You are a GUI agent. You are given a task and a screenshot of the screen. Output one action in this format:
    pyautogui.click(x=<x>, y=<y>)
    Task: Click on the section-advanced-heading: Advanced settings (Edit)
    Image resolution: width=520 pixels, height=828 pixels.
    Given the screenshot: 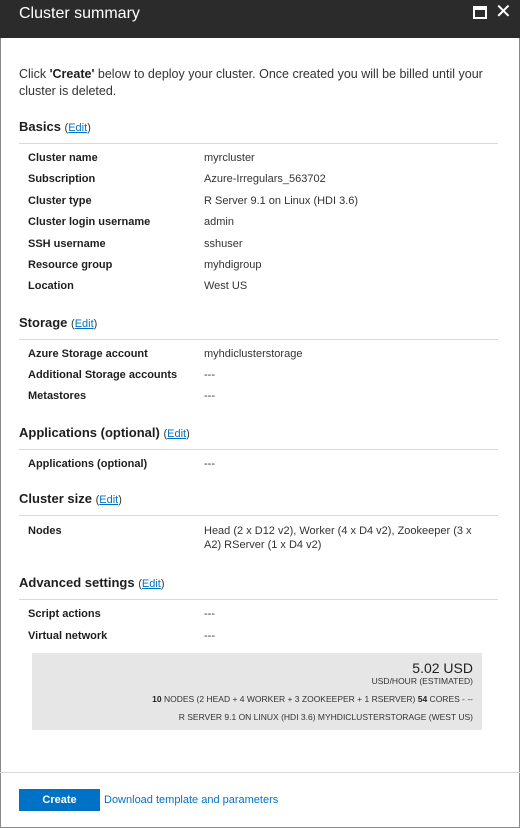 What is the action you would take?
    pyautogui.click(x=92, y=582)
    